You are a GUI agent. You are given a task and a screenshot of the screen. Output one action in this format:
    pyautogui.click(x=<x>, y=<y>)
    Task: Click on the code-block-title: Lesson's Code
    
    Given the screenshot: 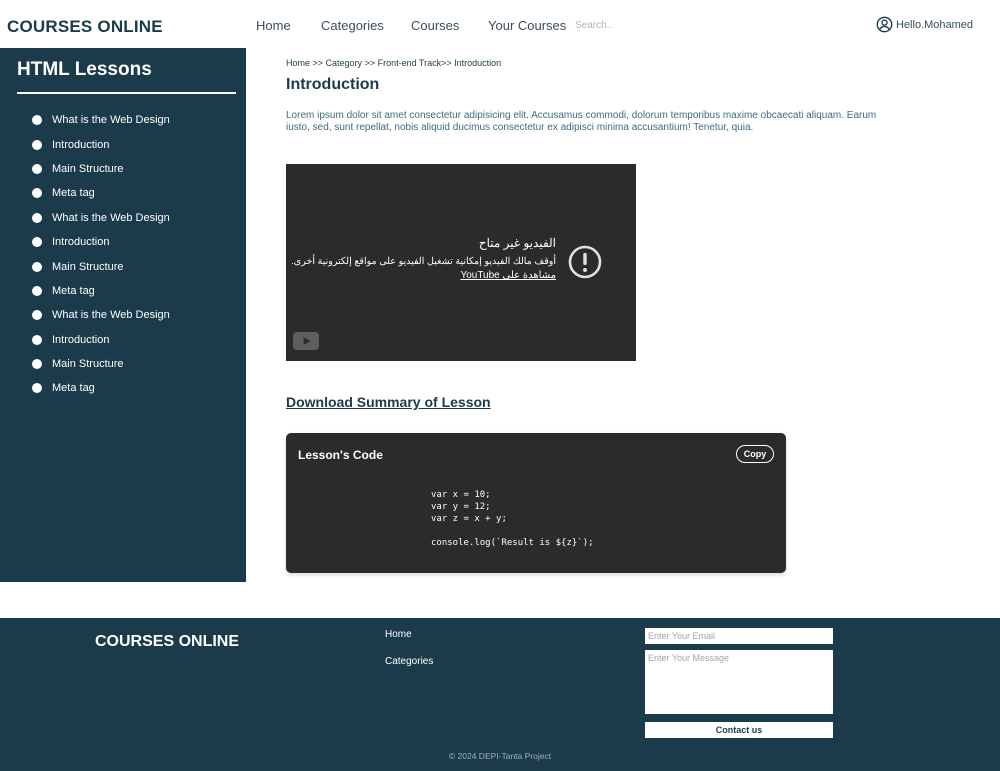 What is the action you would take?
    pyautogui.click(x=340, y=455)
    